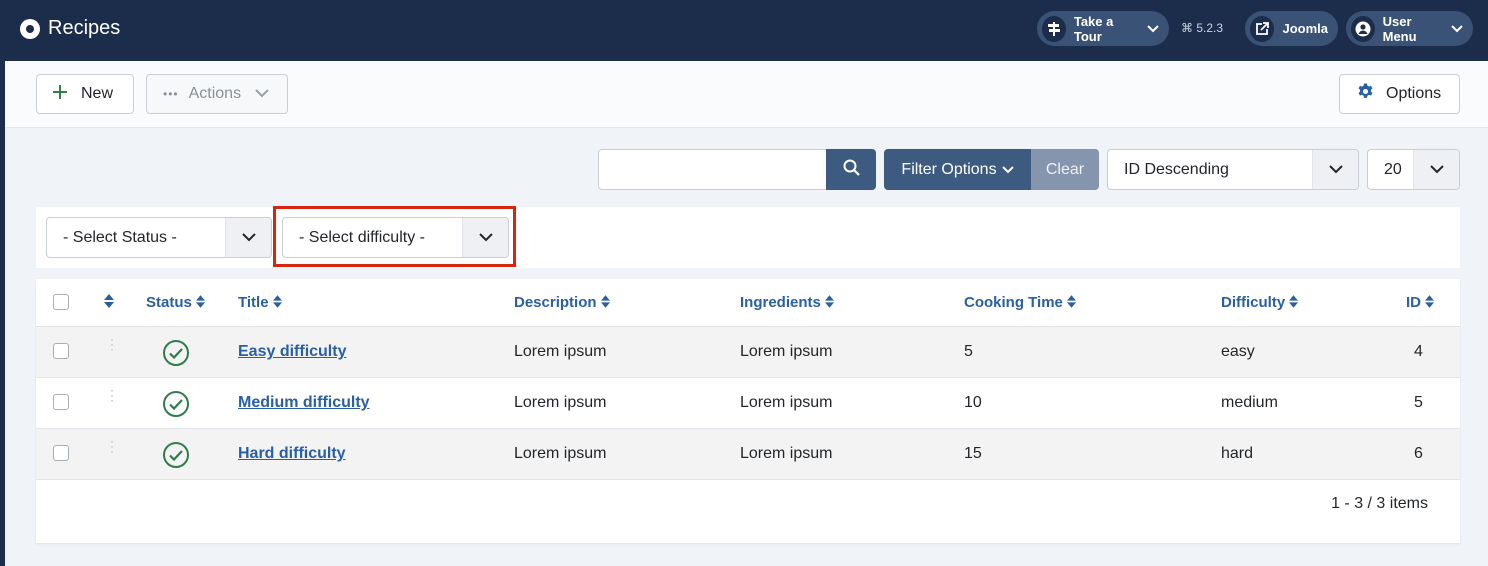  Describe the element at coordinates (1418, 351) in the screenshot. I see `id-cell: 4` at that location.